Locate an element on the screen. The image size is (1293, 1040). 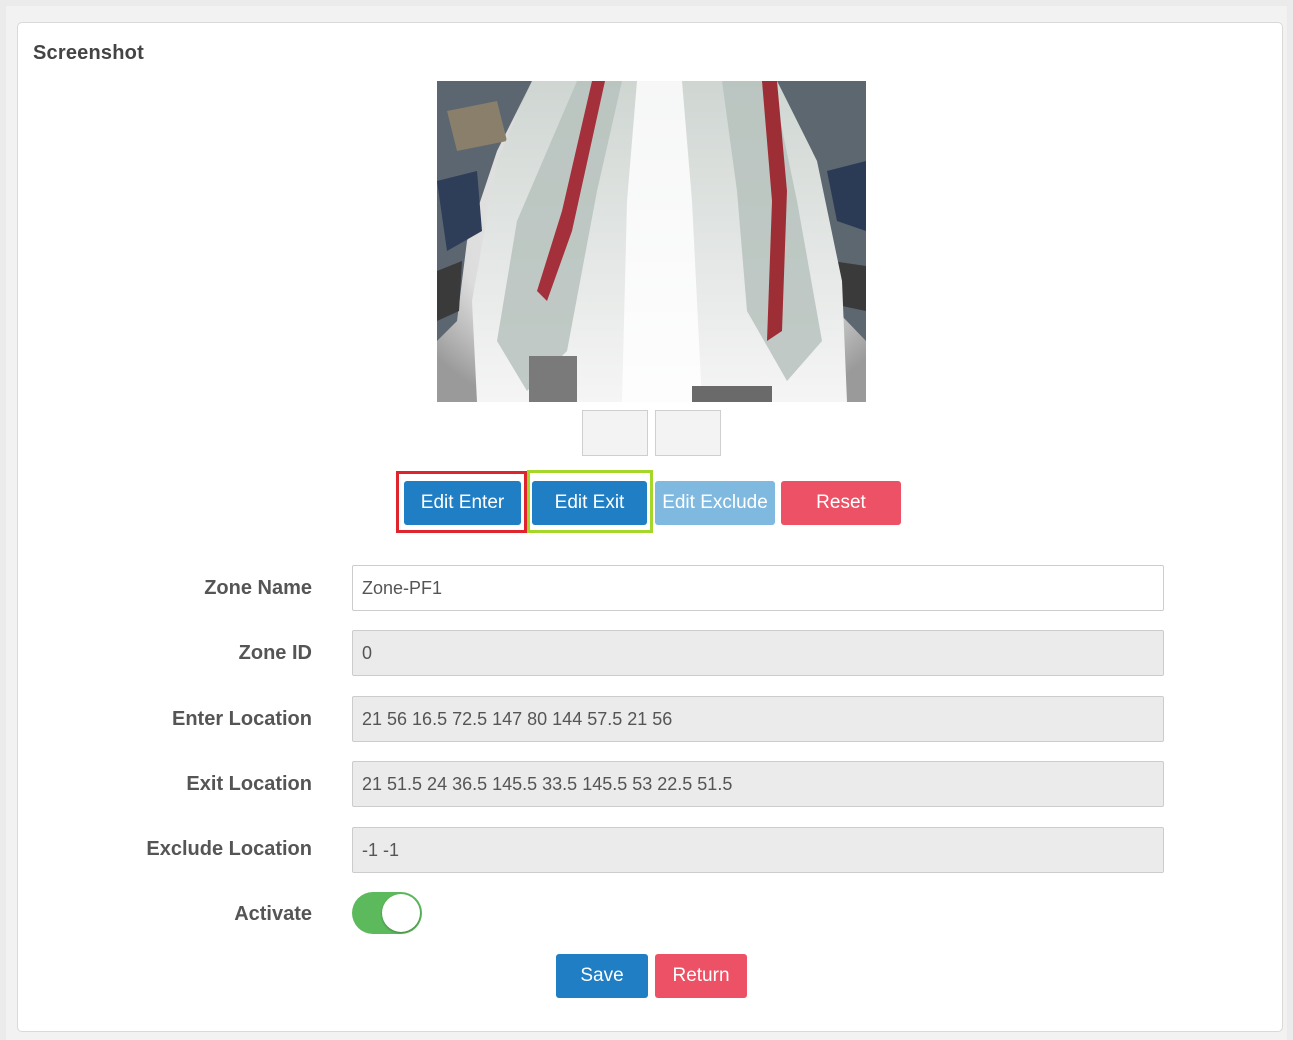
toggle-knob is located at coordinates (401, 913).